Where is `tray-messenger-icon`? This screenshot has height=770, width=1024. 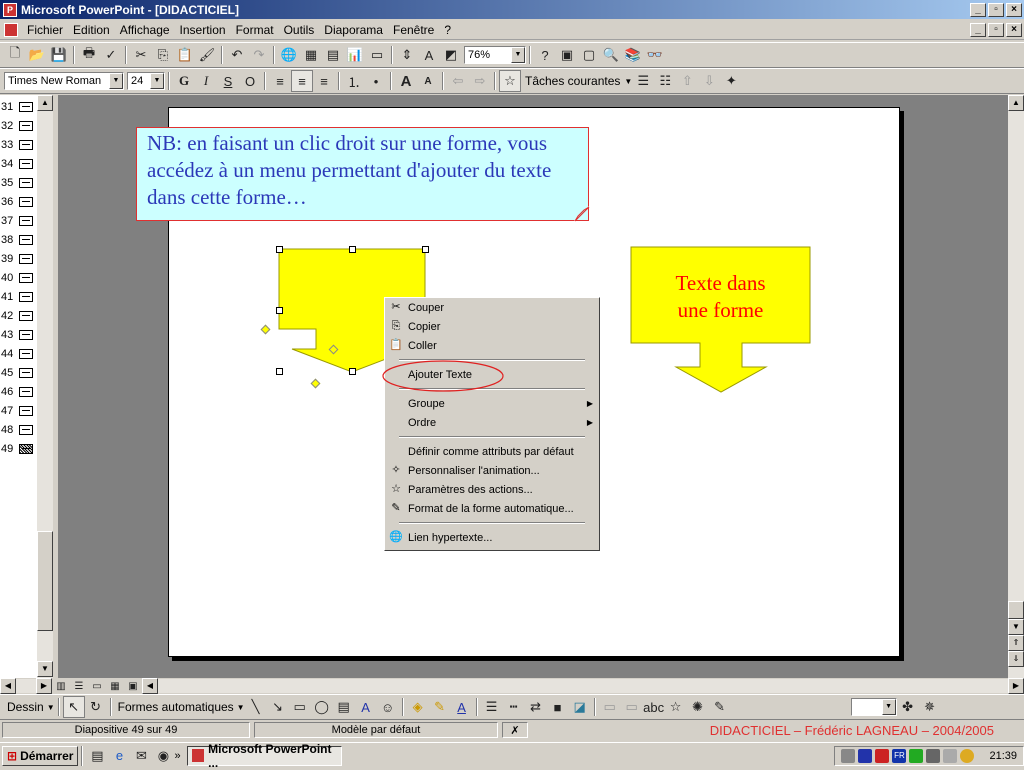
tray-messenger-icon is located at coordinates (967, 755).